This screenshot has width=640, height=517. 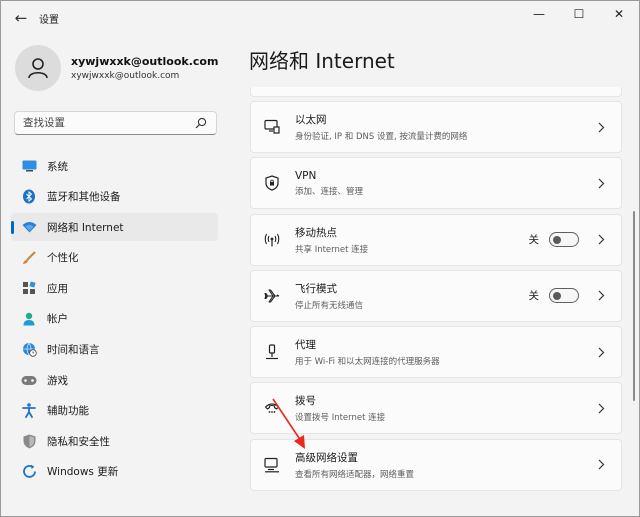 I want to click on profile-name: xywjwxxk@outlook.com, so click(x=145, y=61).